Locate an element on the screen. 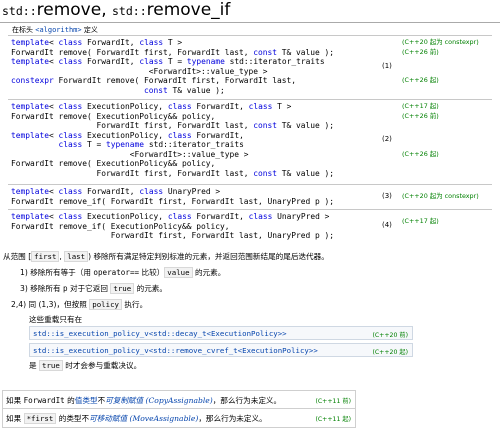 Image resolution: width=500 pixels, height=429 pixels. header-suffix: 定义 is located at coordinates (89, 30).